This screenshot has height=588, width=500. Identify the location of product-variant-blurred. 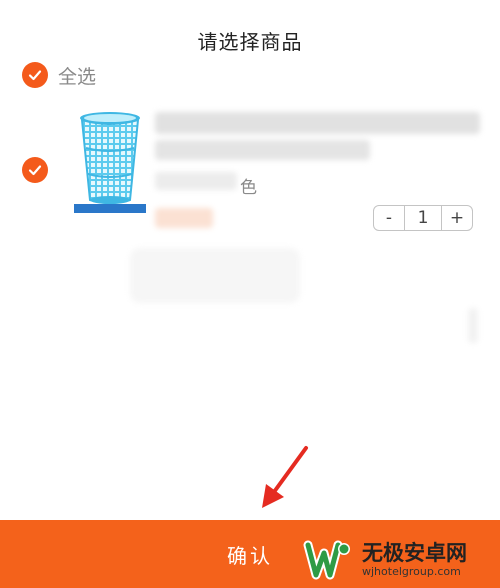
(196, 181).